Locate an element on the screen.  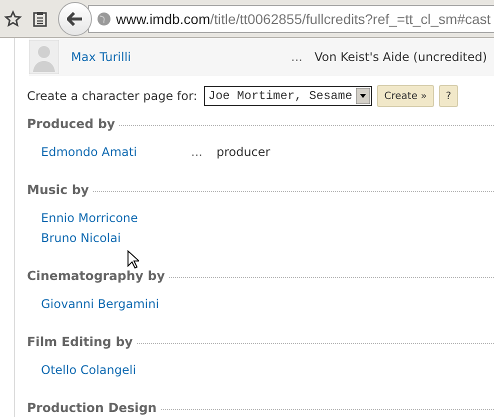
section-heading: Film Editing by is located at coordinates (80, 342).